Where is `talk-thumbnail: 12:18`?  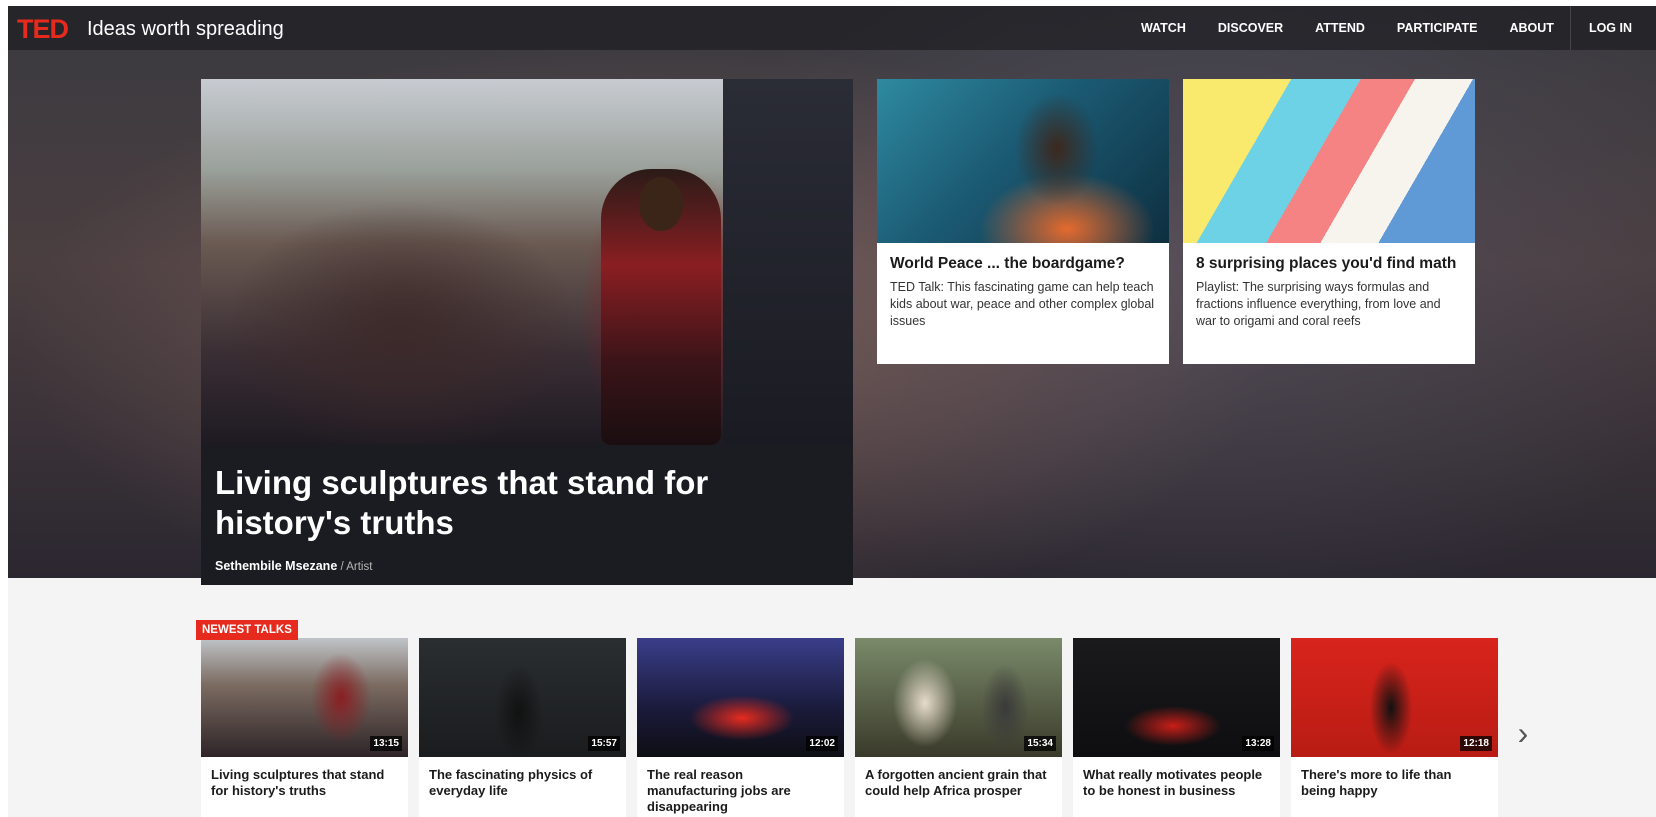
talk-thumbnail: 12:18 is located at coordinates (1394, 697).